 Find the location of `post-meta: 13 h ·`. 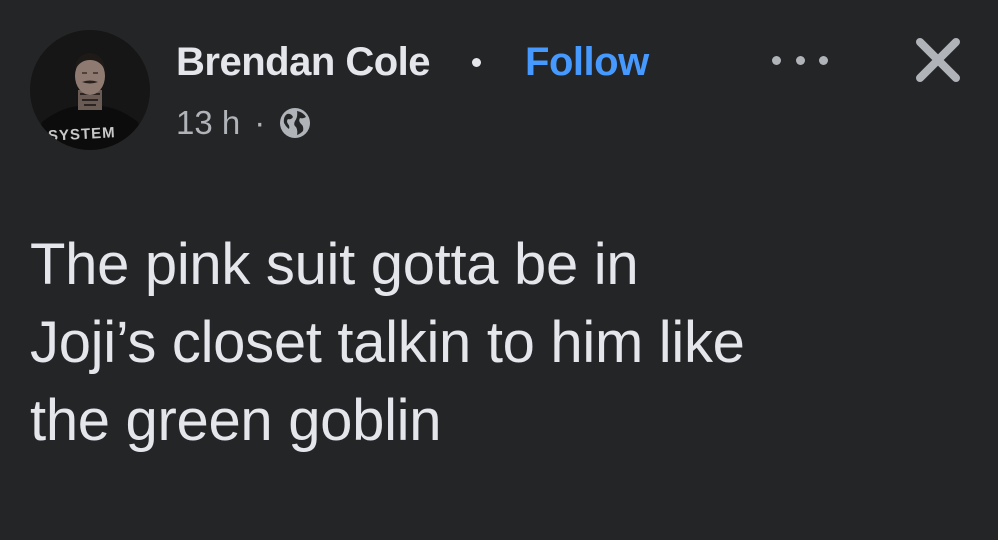

post-meta: 13 h · is located at coordinates (244, 123).